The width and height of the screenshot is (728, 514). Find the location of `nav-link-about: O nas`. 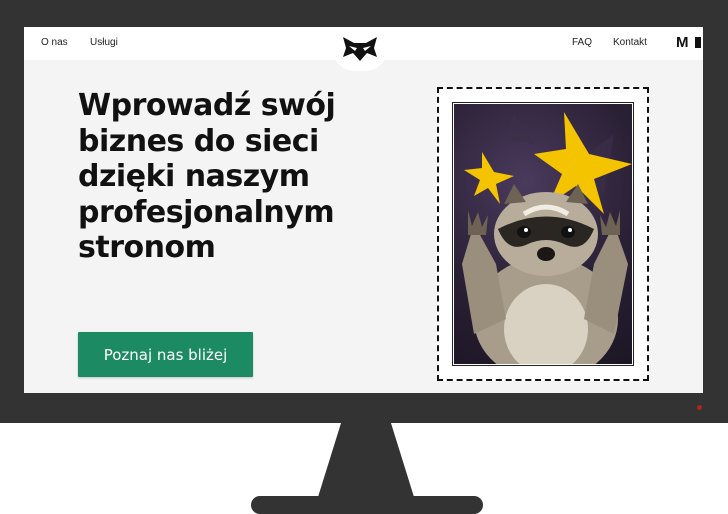

nav-link-about: O nas is located at coordinates (54, 42).